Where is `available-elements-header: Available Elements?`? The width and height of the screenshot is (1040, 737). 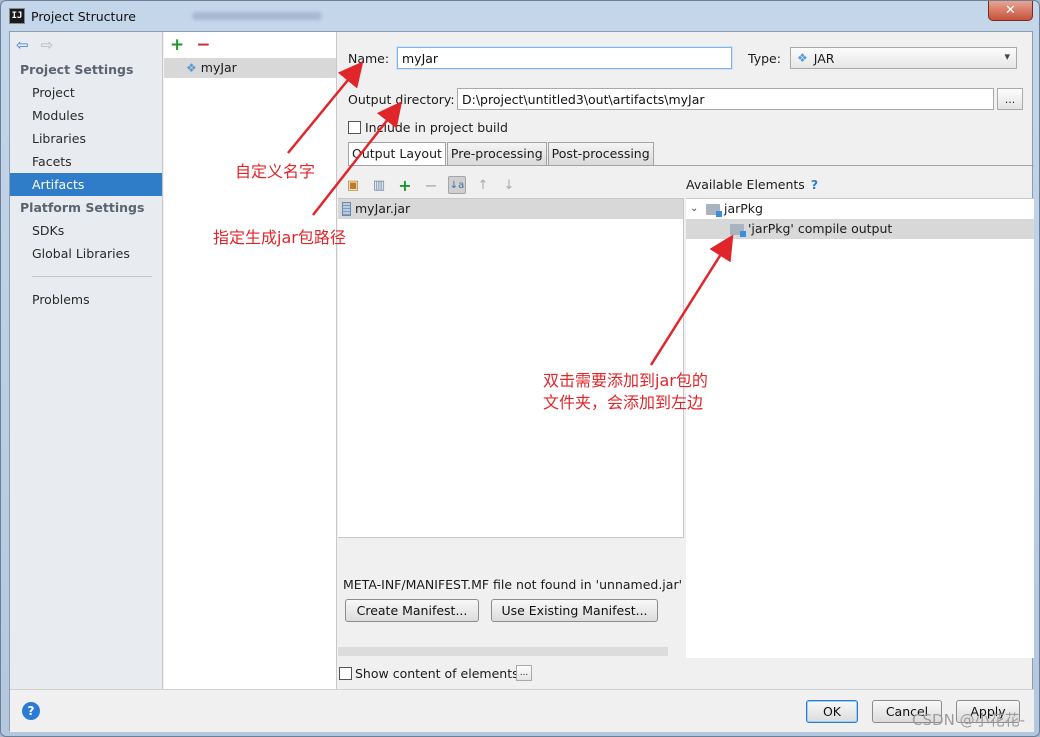 available-elements-header: Available Elements? is located at coordinates (752, 185).